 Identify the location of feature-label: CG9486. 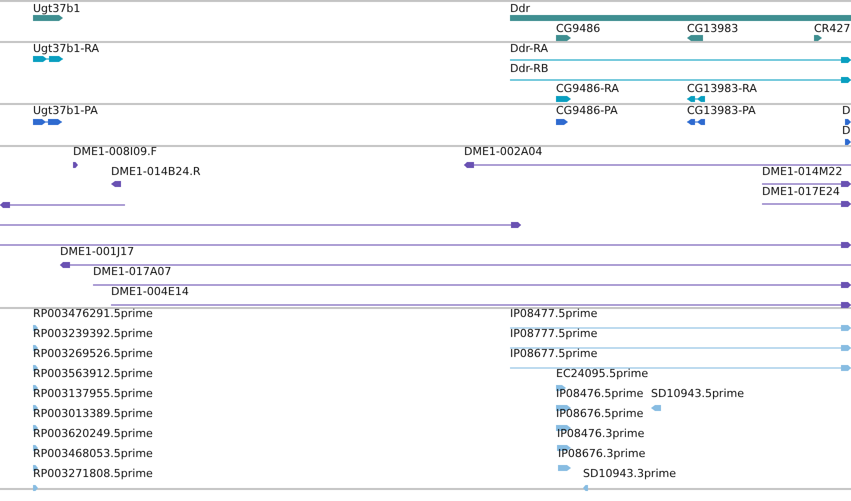
(578, 29).